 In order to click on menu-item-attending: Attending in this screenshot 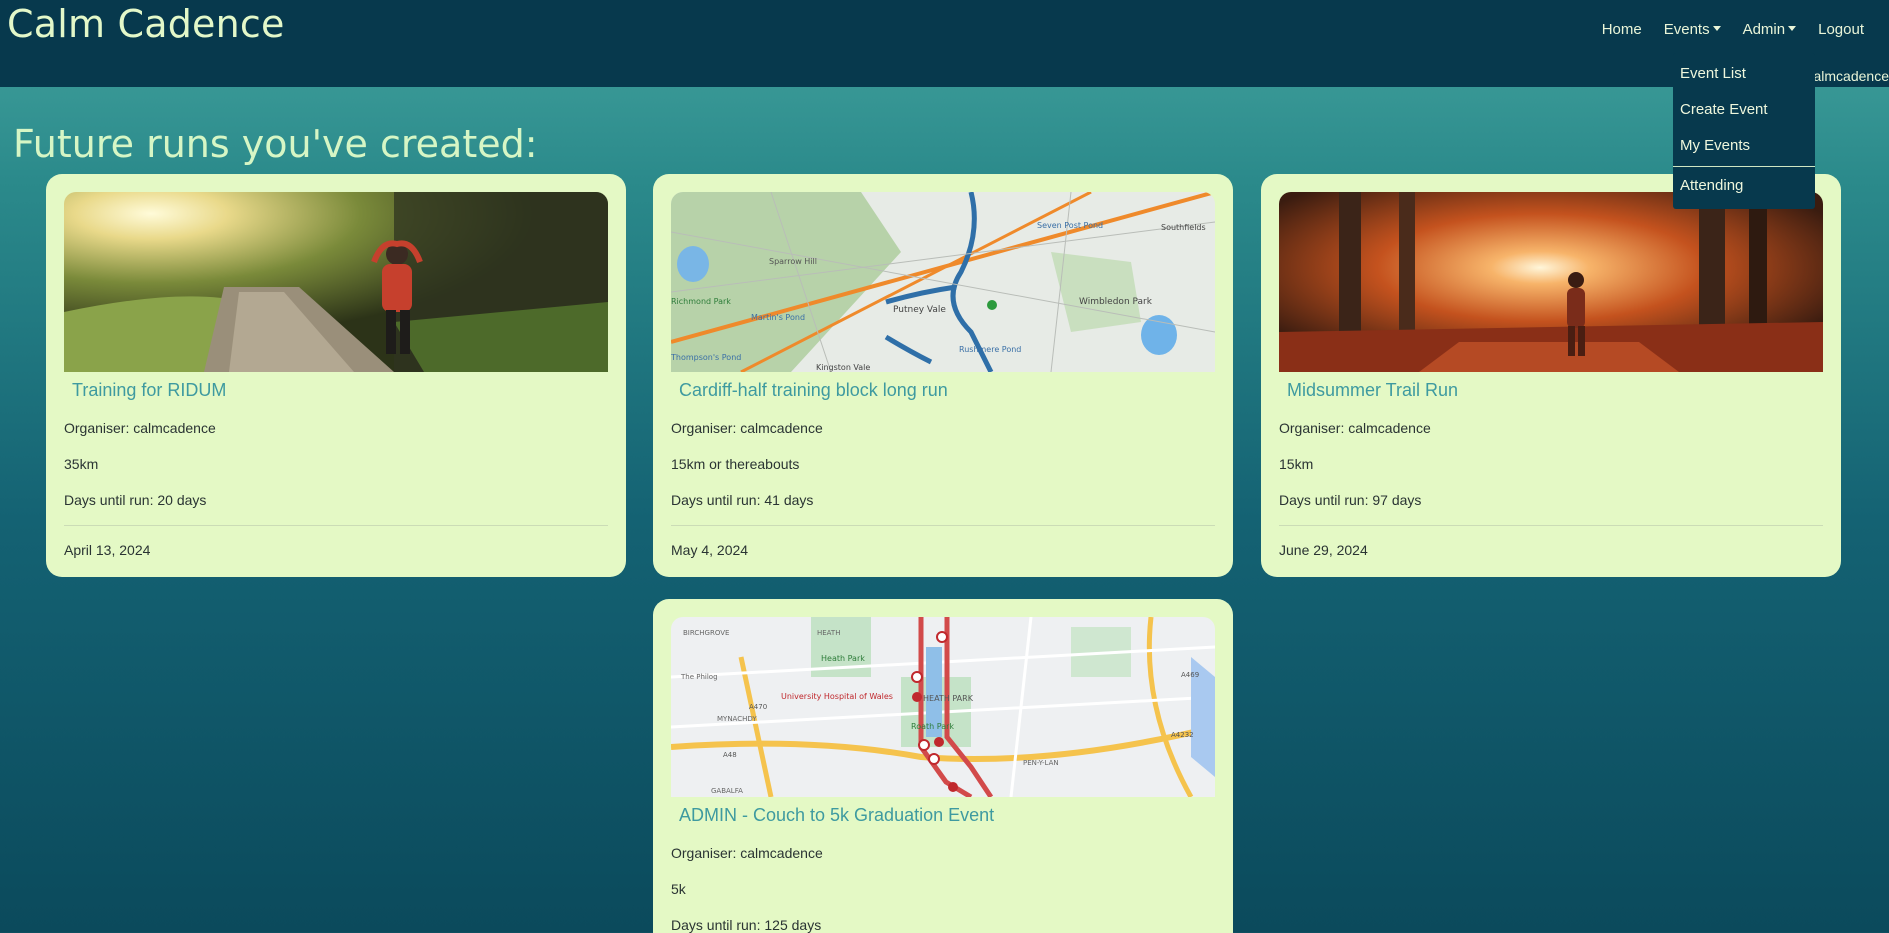, I will do `click(1744, 186)`.